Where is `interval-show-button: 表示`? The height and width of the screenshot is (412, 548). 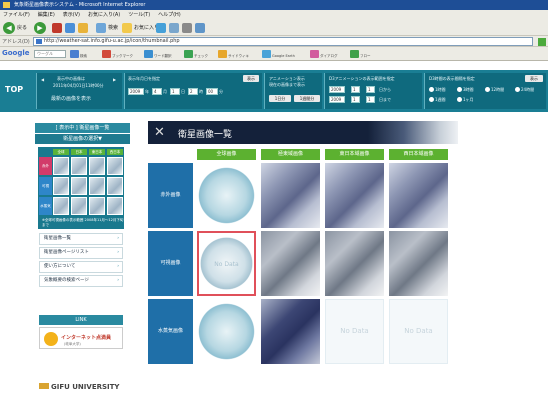 interval-show-button: 表示 is located at coordinates (534, 78).